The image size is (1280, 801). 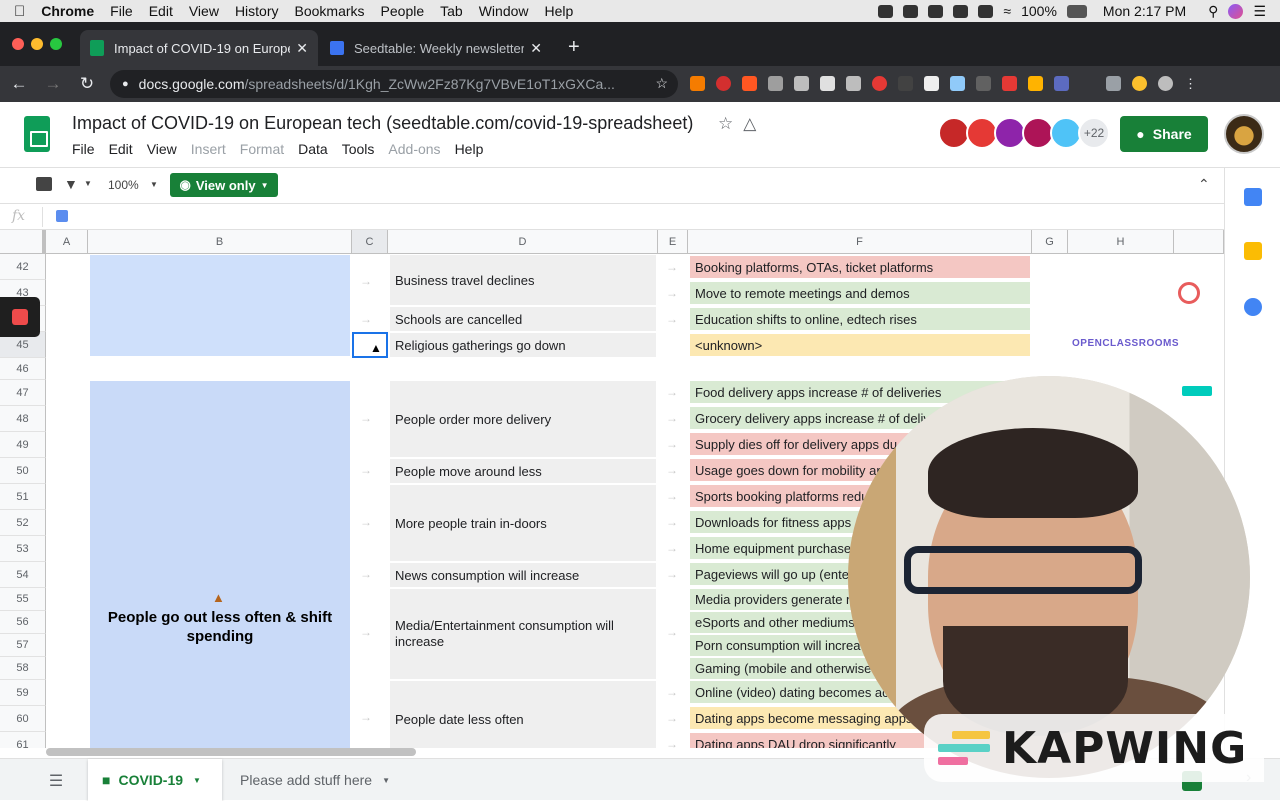 What do you see at coordinates (56, 780) in the screenshot?
I see `all-sheets-icon: ☰` at bounding box center [56, 780].